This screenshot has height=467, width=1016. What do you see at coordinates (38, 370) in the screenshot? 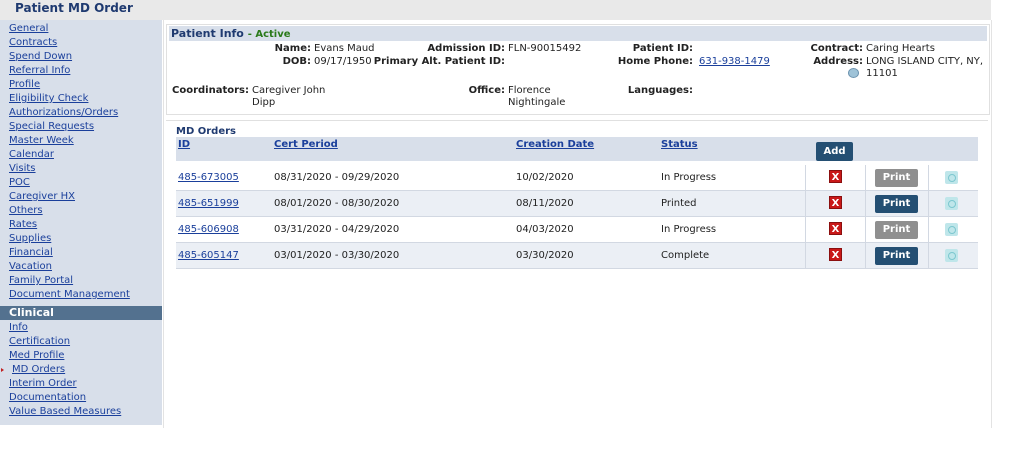
I see `sidebar-item-md-orders: MD Orders` at bounding box center [38, 370].